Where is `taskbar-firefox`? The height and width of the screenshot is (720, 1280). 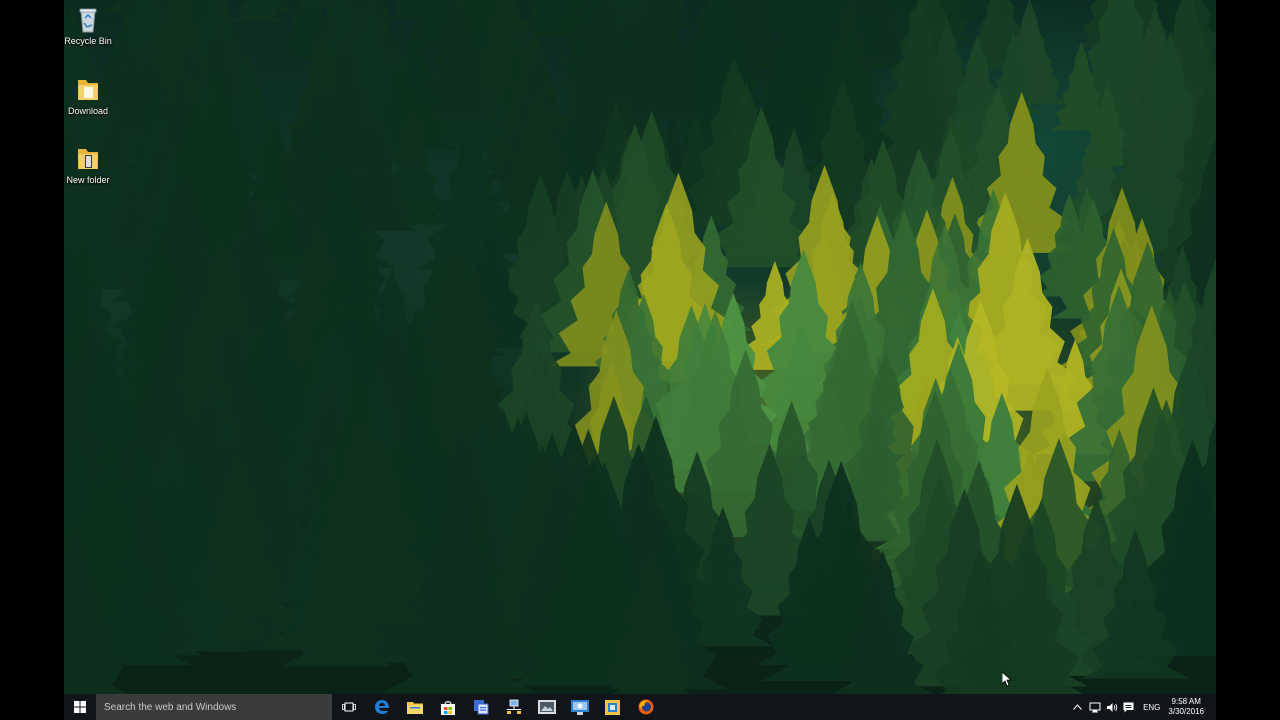
taskbar-firefox is located at coordinates (645, 707).